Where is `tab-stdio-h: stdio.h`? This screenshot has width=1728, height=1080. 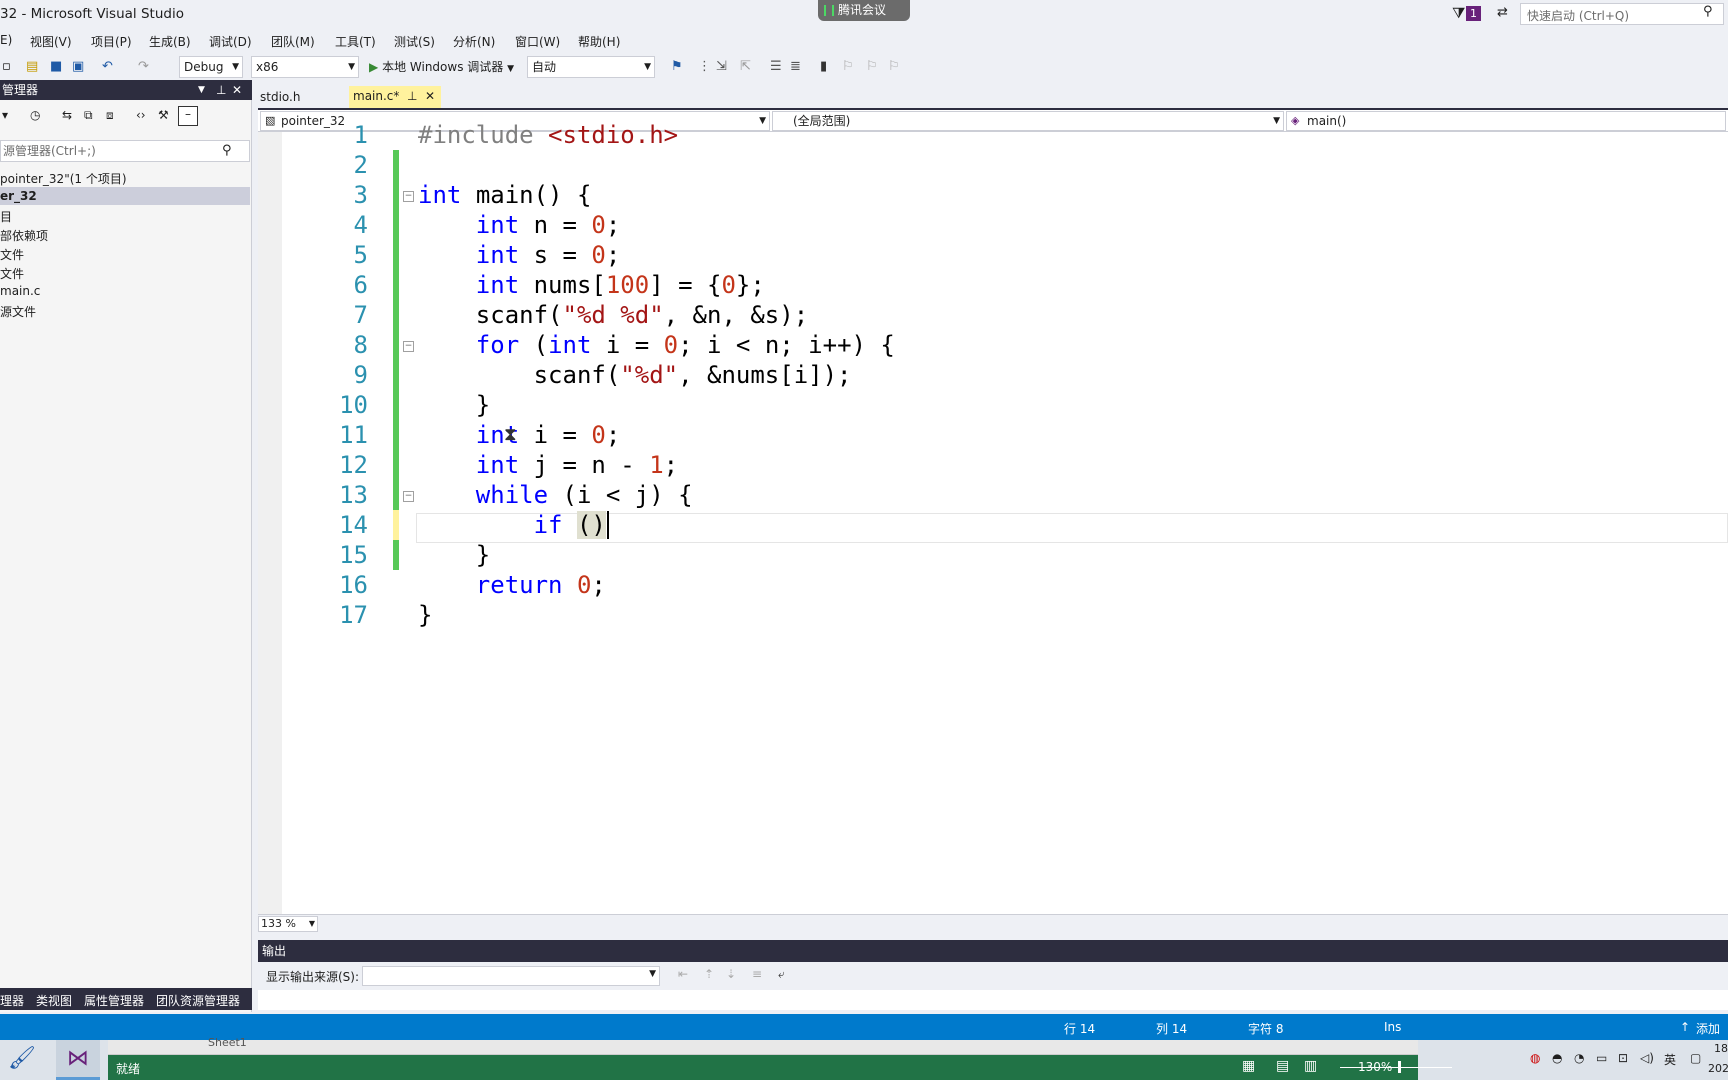
tab-stdio-h: stdio.h is located at coordinates (280, 97).